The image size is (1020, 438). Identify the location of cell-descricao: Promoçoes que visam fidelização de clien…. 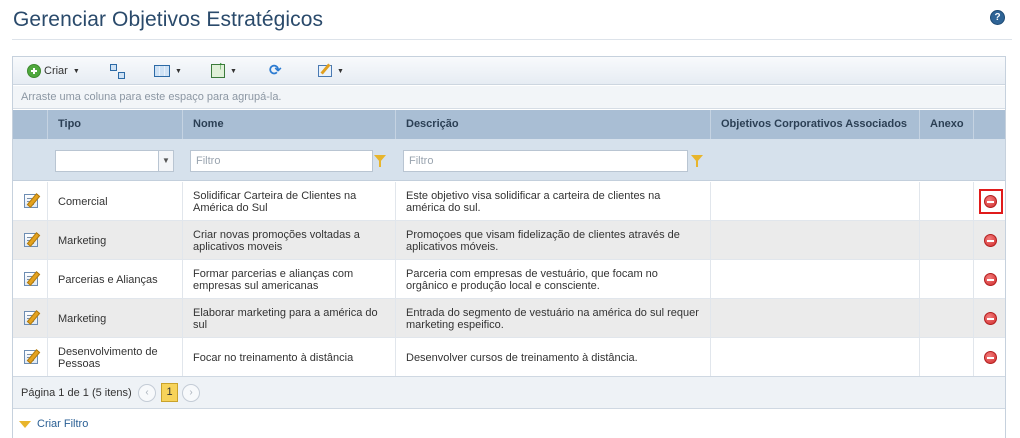
(552, 240).